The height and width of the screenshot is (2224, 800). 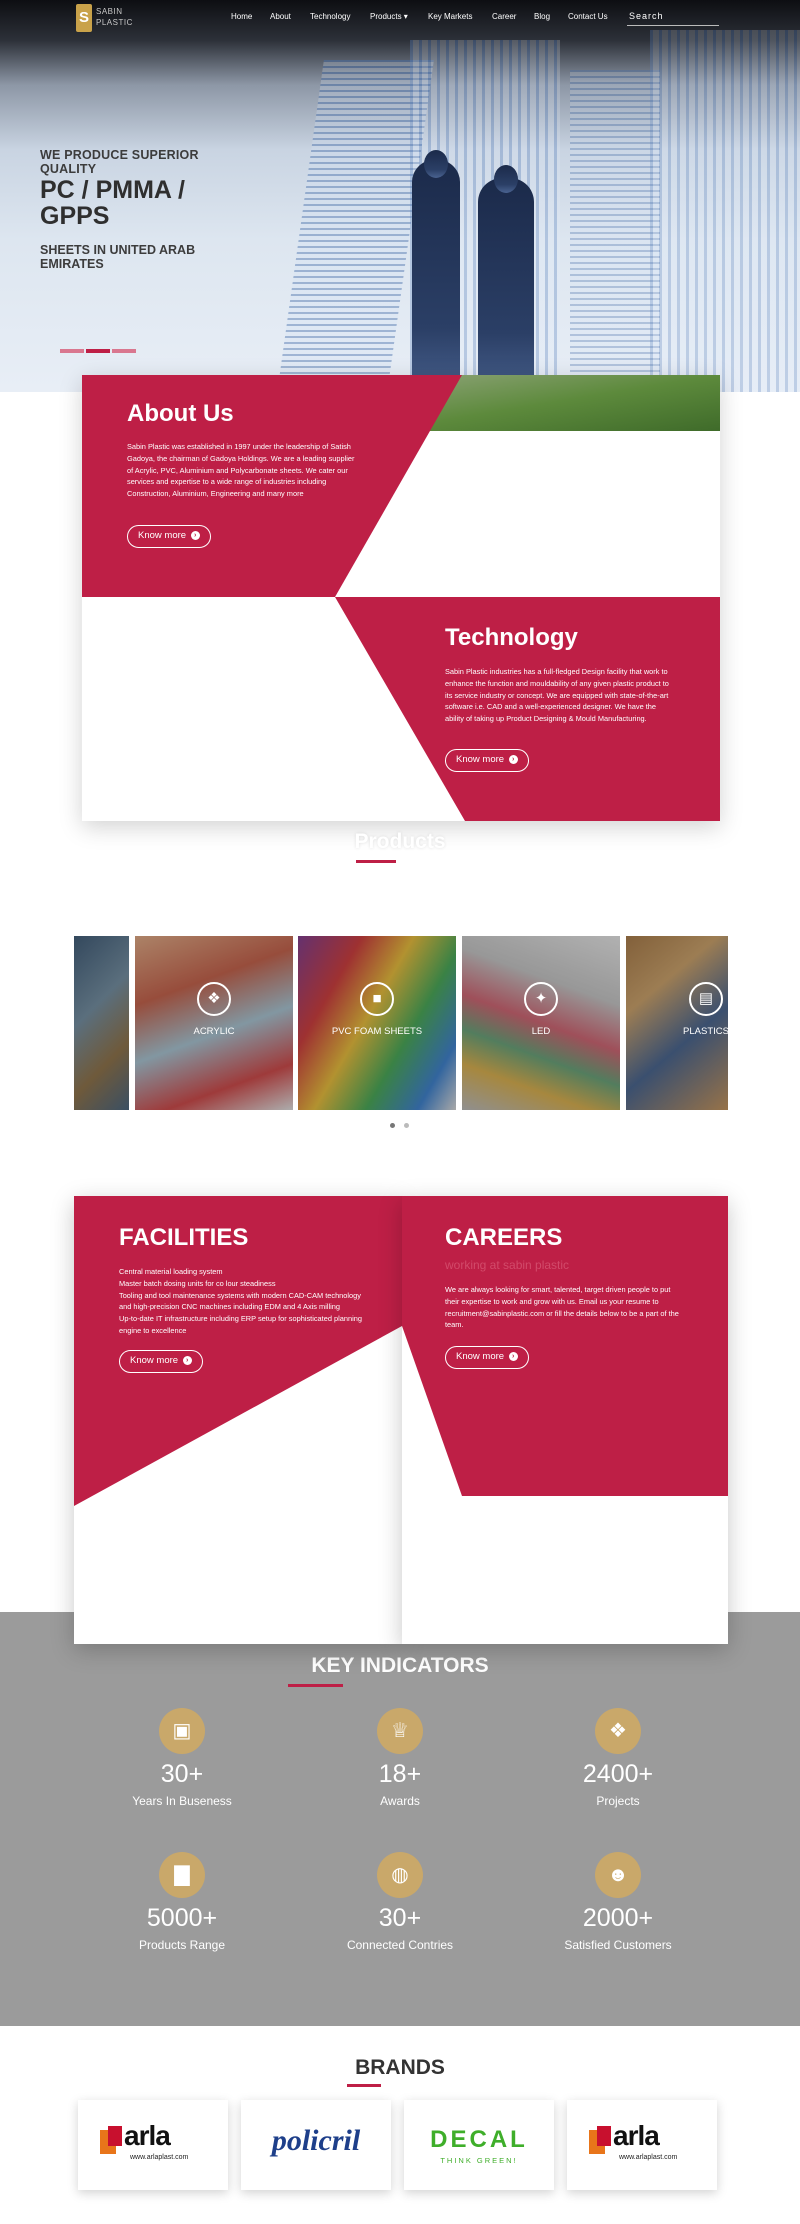 I want to click on nav-item-key-markets: Key Markets, so click(x=450, y=16).